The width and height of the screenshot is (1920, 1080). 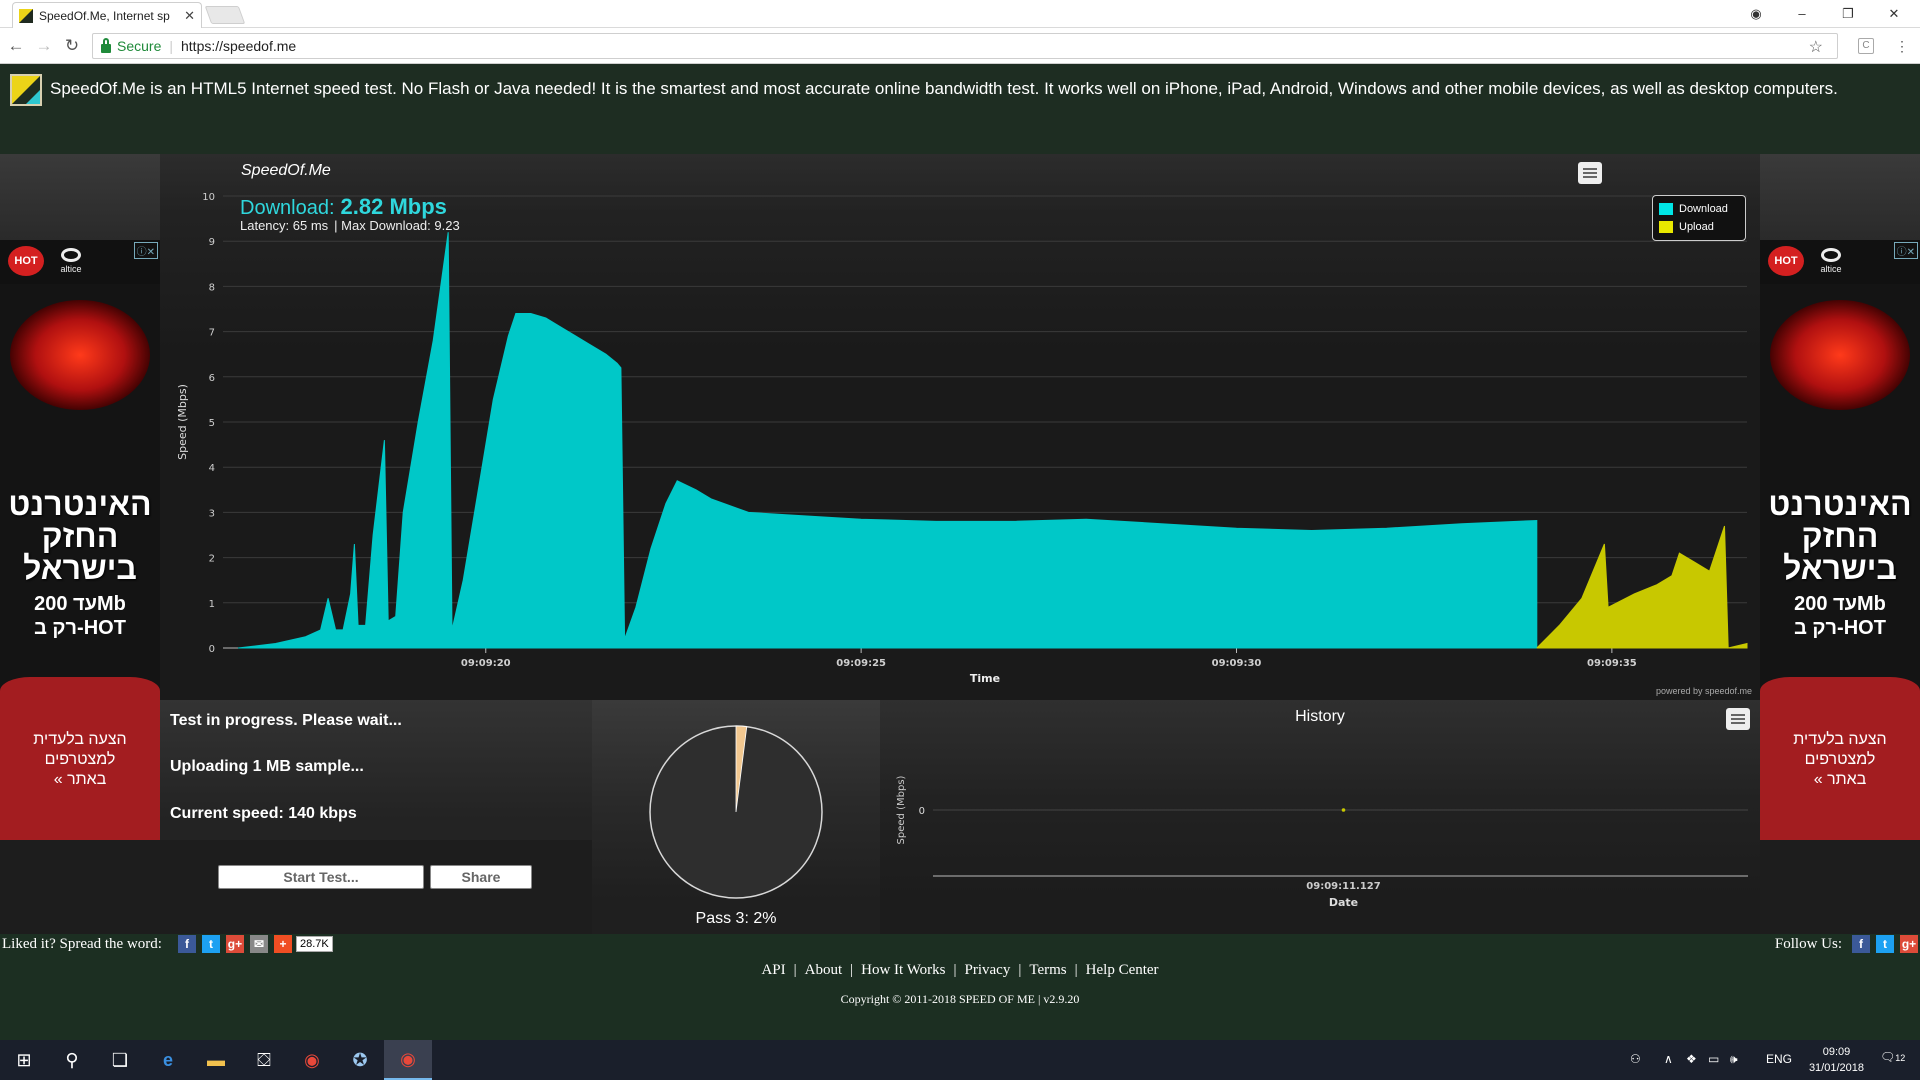 What do you see at coordinates (960, 14) in the screenshot?
I see `browser-tabbar: SpeedOf.Me, Internet sp ✕ ◉ – ❐ ✕` at bounding box center [960, 14].